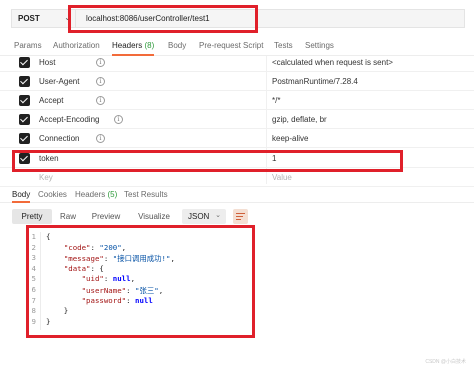 The height and width of the screenshot is (368, 474). I want to click on header-value: keep-alive, so click(290, 138).